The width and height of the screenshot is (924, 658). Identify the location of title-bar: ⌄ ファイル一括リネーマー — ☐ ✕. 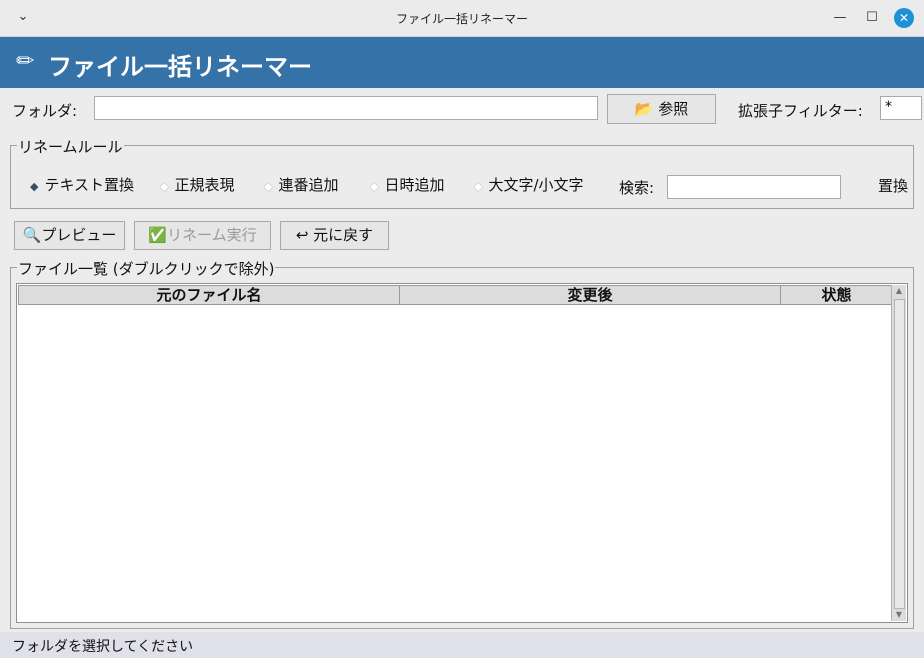
(462, 18).